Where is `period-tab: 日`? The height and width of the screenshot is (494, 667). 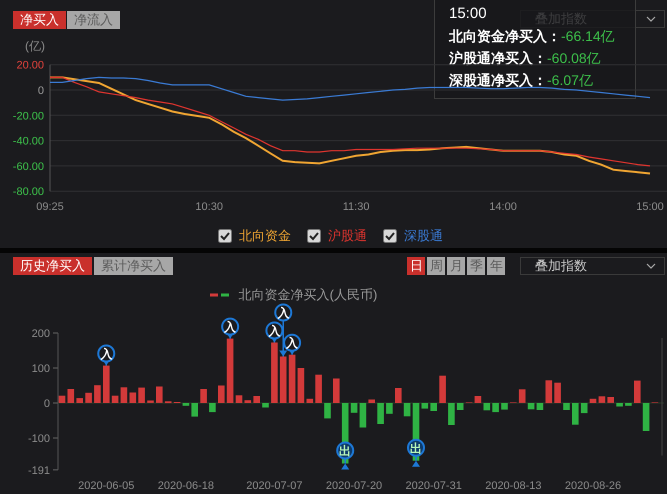
period-tab: 日 is located at coordinates (416, 266).